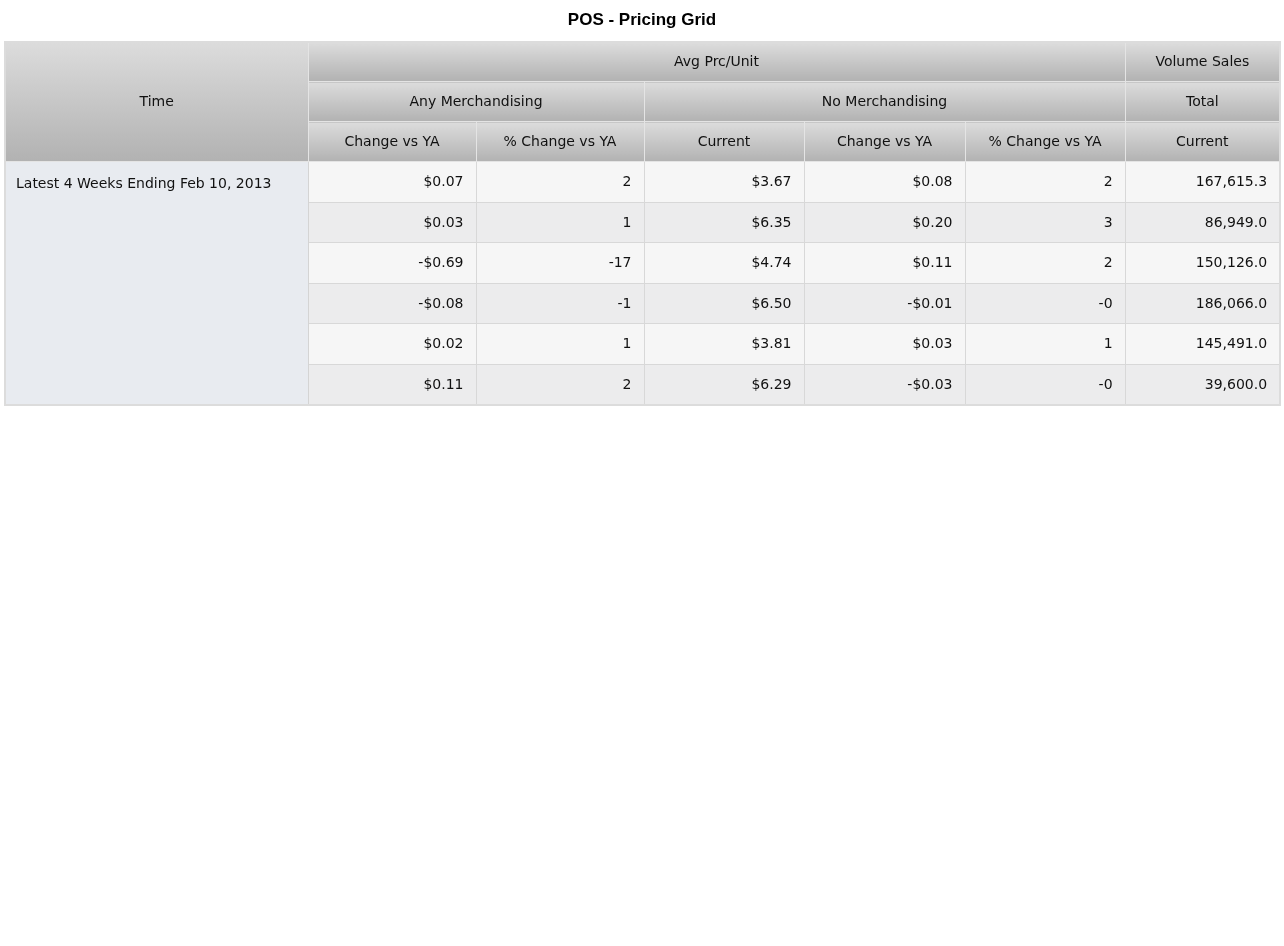  What do you see at coordinates (642, 19) in the screenshot?
I see `grid-title: POS - Pricing Grid` at bounding box center [642, 19].